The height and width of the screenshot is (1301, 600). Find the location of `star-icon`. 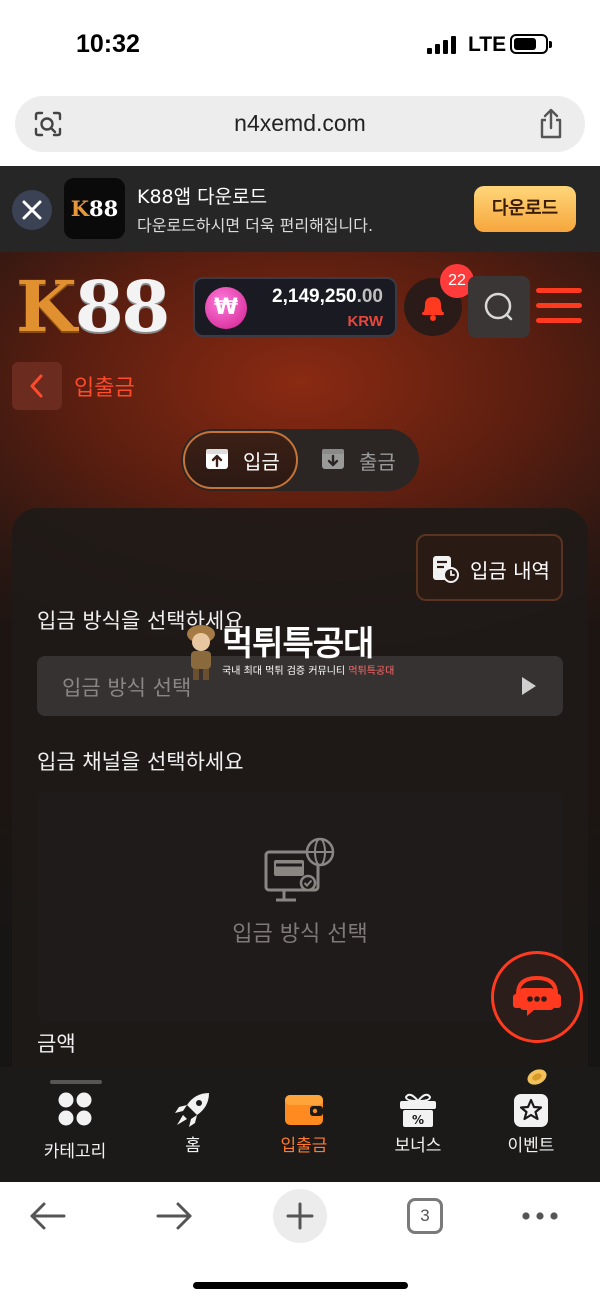

star-icon is located at coordinates (531, 1110).